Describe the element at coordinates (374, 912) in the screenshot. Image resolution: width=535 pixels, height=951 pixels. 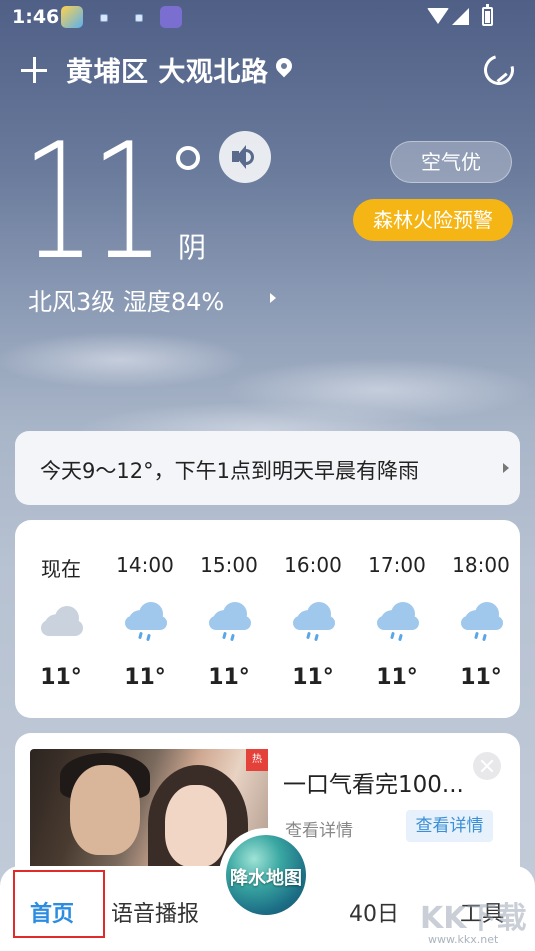
I see `nav-40-day: 40日` at that location.